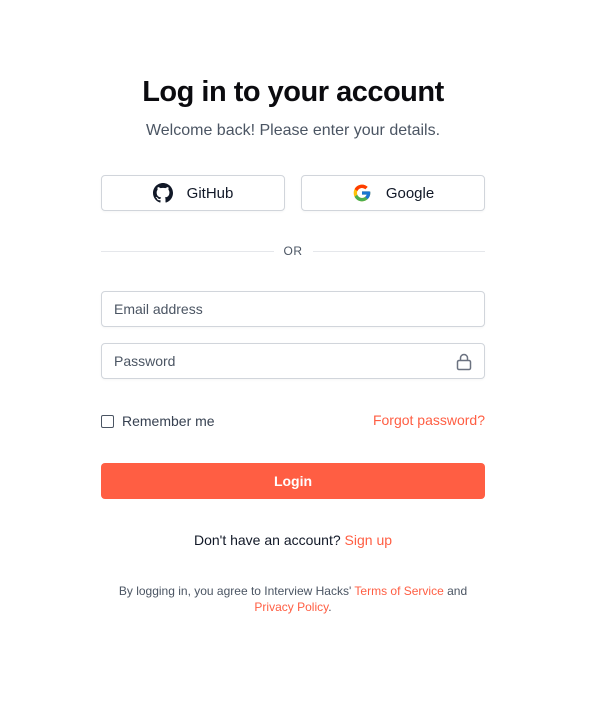 Image resolution: width=612 pixels, height=721 pixels. Describe the element at coordinates (410, 193) in the screenshot. I see `google-label: Google` at that location.